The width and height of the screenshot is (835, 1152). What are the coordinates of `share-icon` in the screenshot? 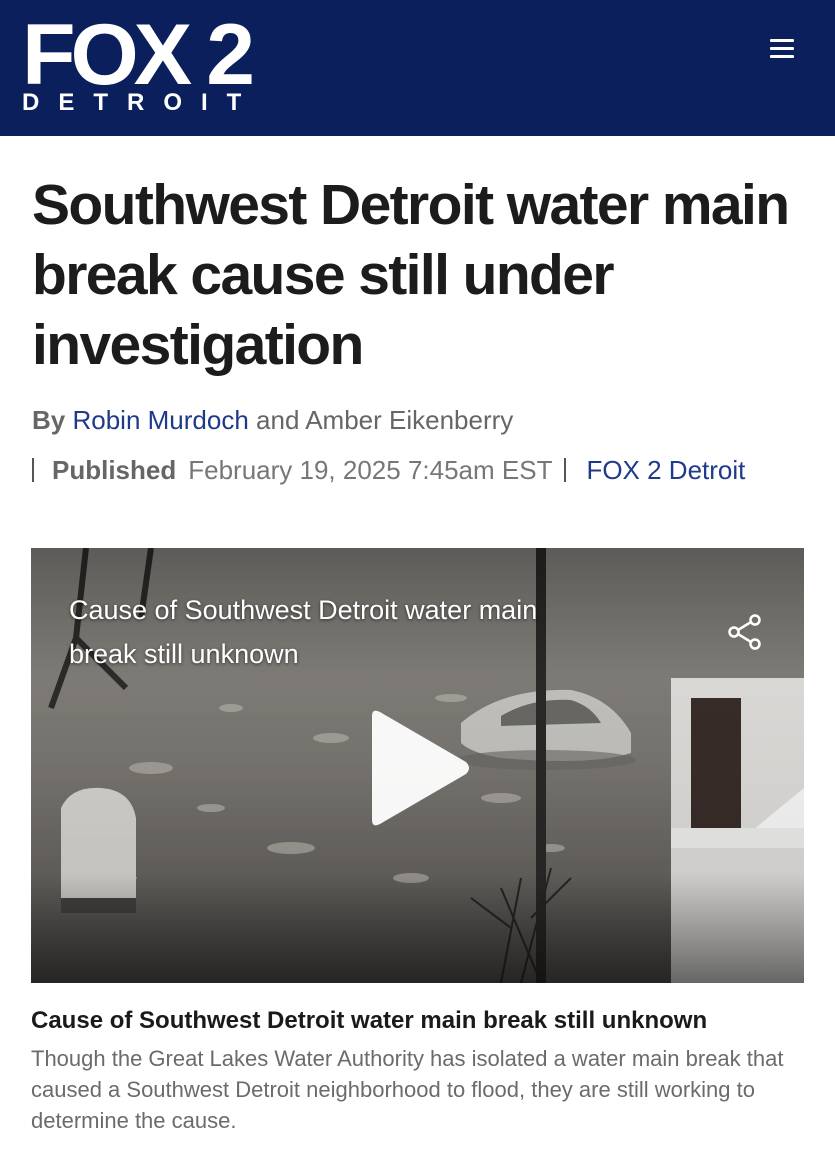 It's located at (745, 632).